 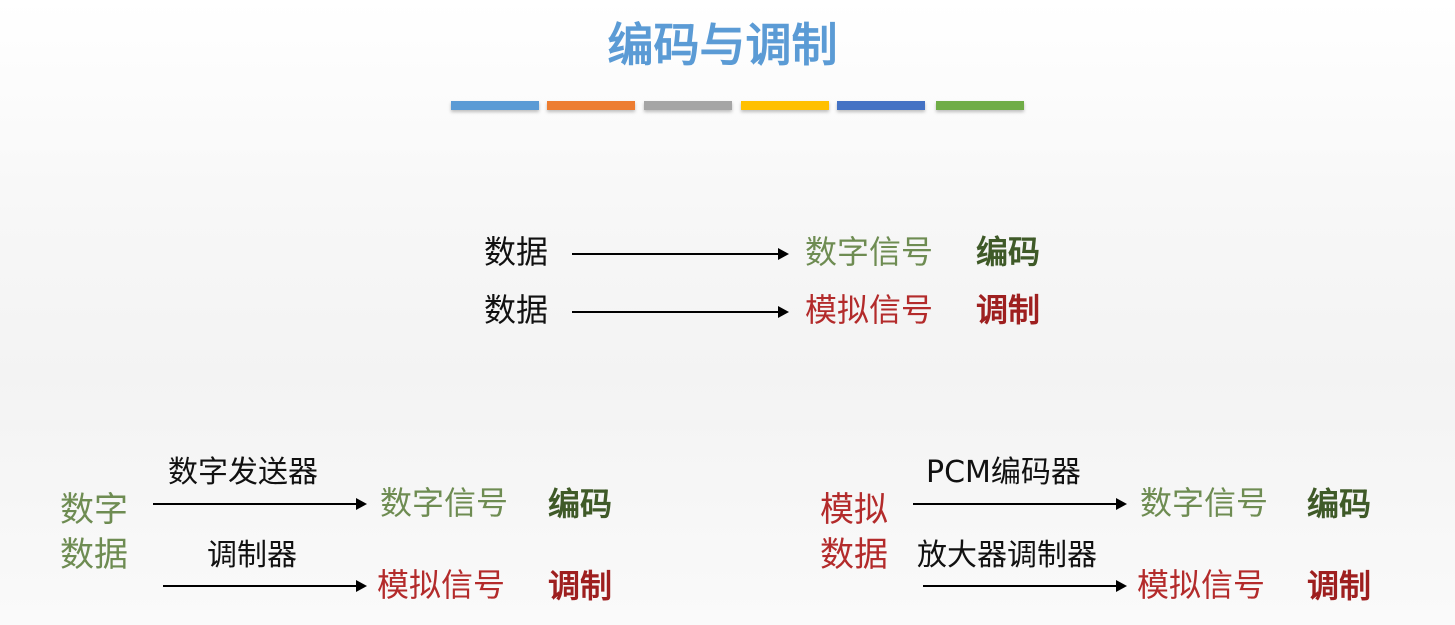 I want to click on encoding-label-right: 编码, so click(x=1339, y=504).